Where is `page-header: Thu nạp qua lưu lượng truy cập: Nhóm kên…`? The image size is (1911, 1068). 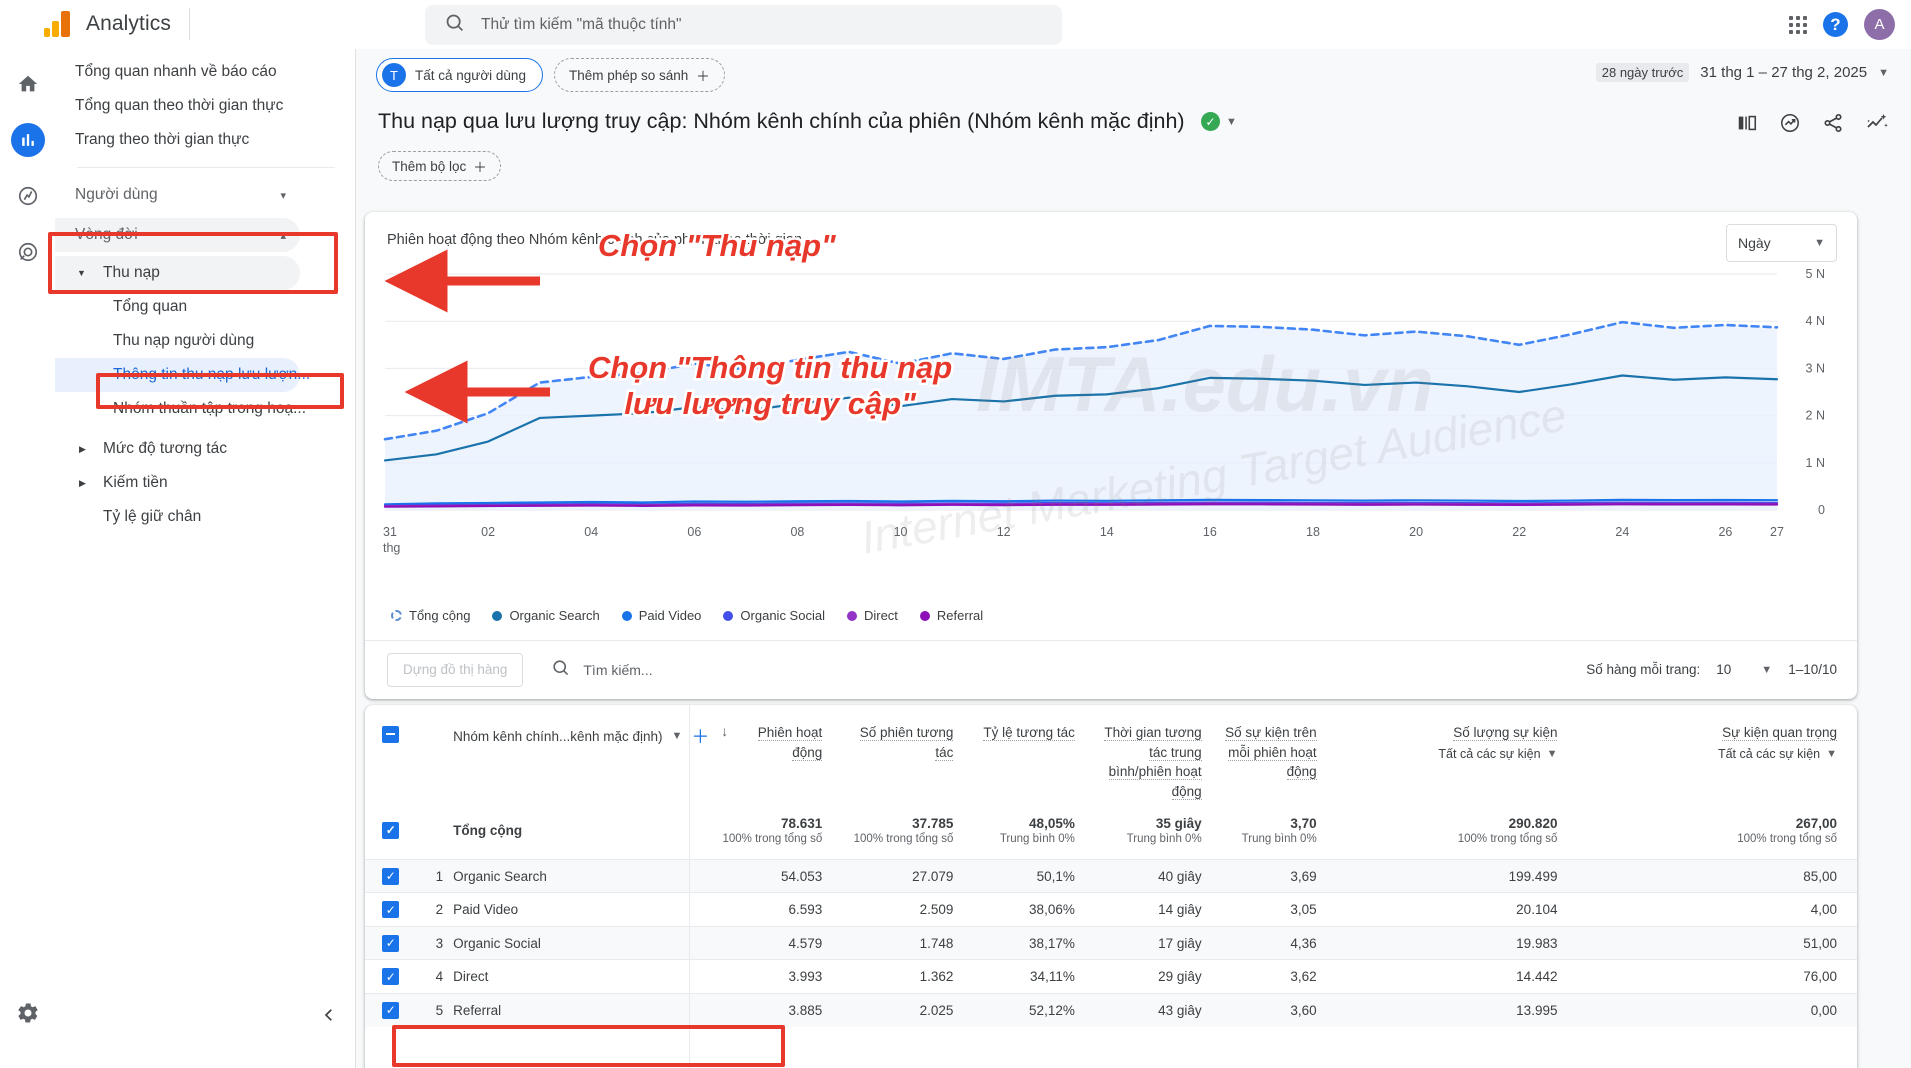
page-header: Thu nạp qua lưu lượng truy cập: Nhóm kên… is located at coordinates (1133, 123).